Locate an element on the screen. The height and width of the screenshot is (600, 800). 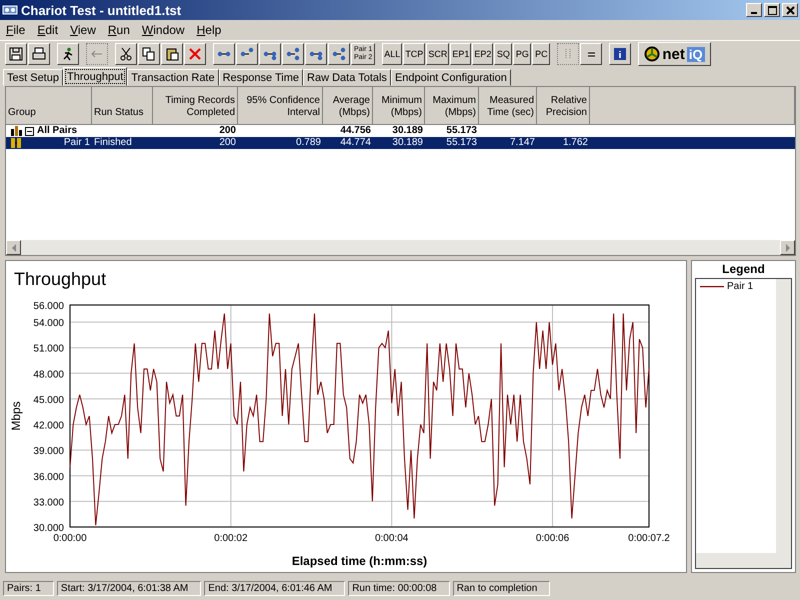
save-button is located at coordinates (16, 54).